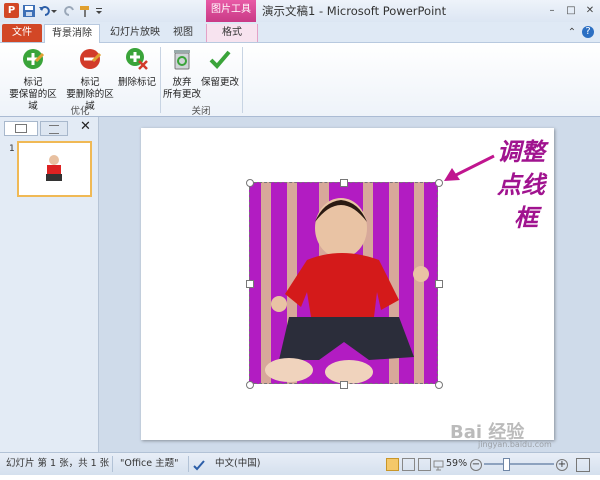  Describe the element at coordinates (571, 10) in the screenshot. I see `restore-icon: □` at that location.